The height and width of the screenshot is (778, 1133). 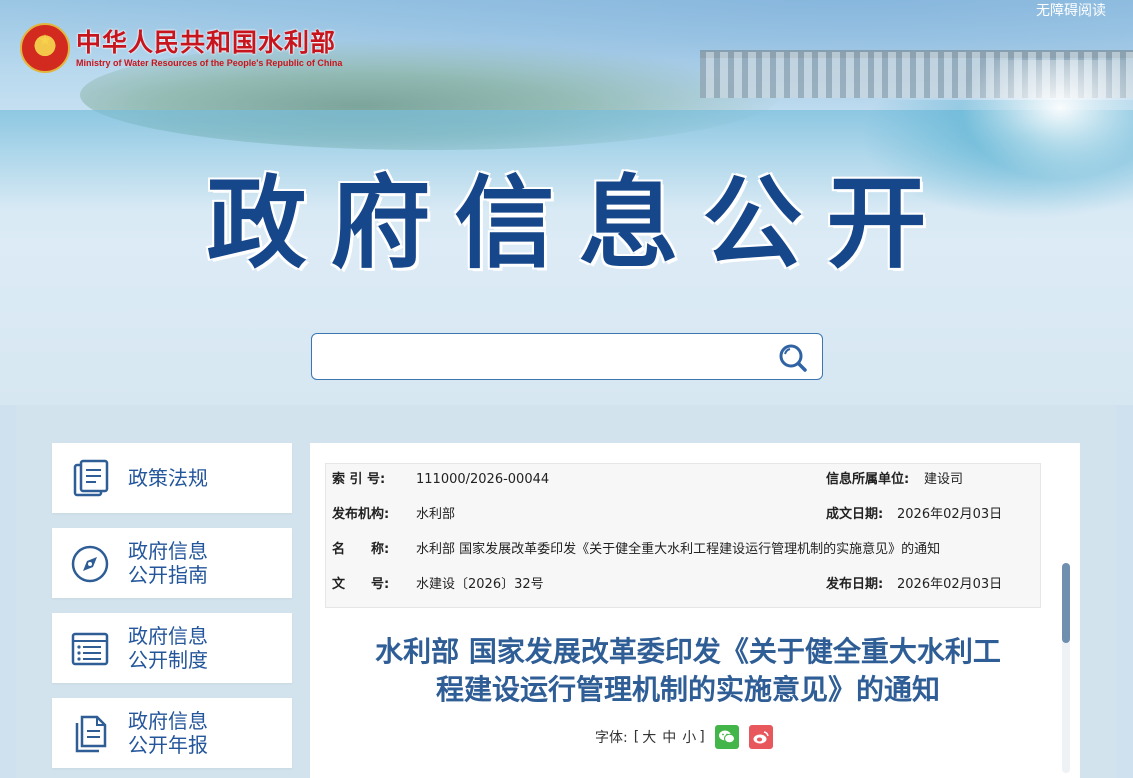 What do you see at coordinates (206, 42) in the screenshot?
I see `logo-chinese-name: 中华人民共和国水利部` at bounding box center [206, 42].